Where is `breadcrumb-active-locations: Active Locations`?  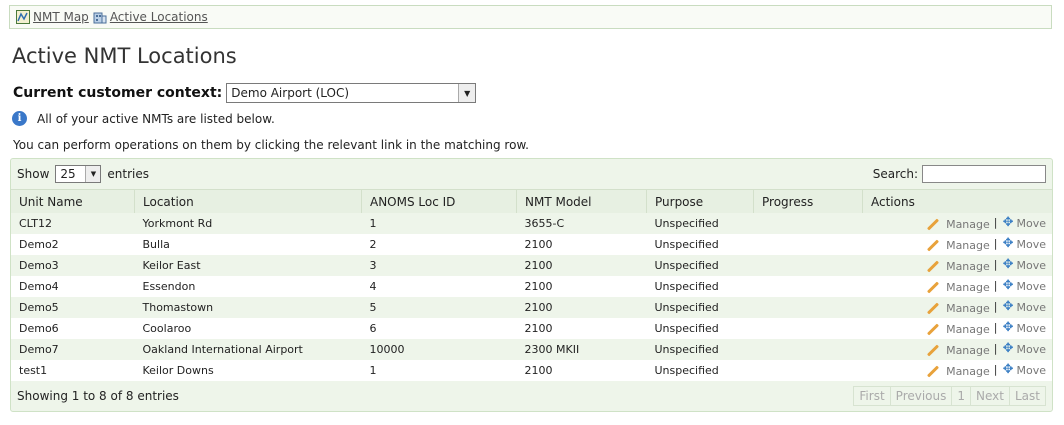
breadcrumb-active-locations: Active Locations is located at coordinates (150, 17).